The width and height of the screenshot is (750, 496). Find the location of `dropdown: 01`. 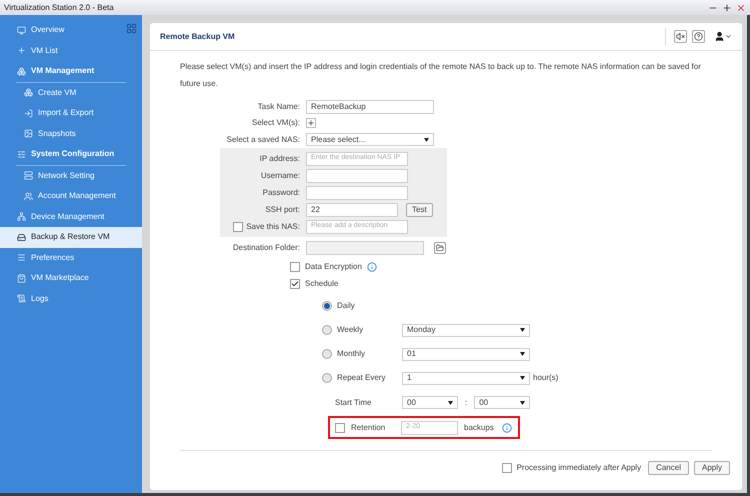

dropdown: 01 is located at coordinates (466, 354).